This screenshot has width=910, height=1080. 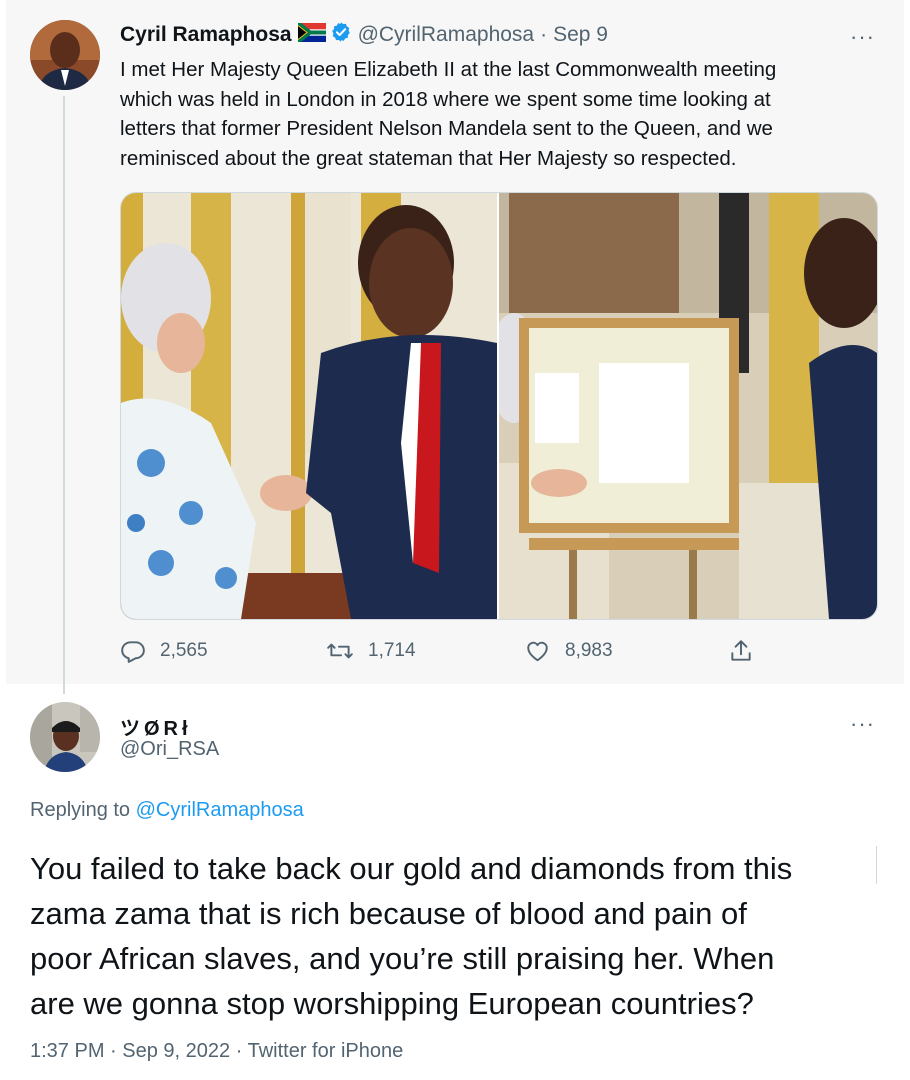 I want to click on verified-badge-icon, so click(x=341, y=35).